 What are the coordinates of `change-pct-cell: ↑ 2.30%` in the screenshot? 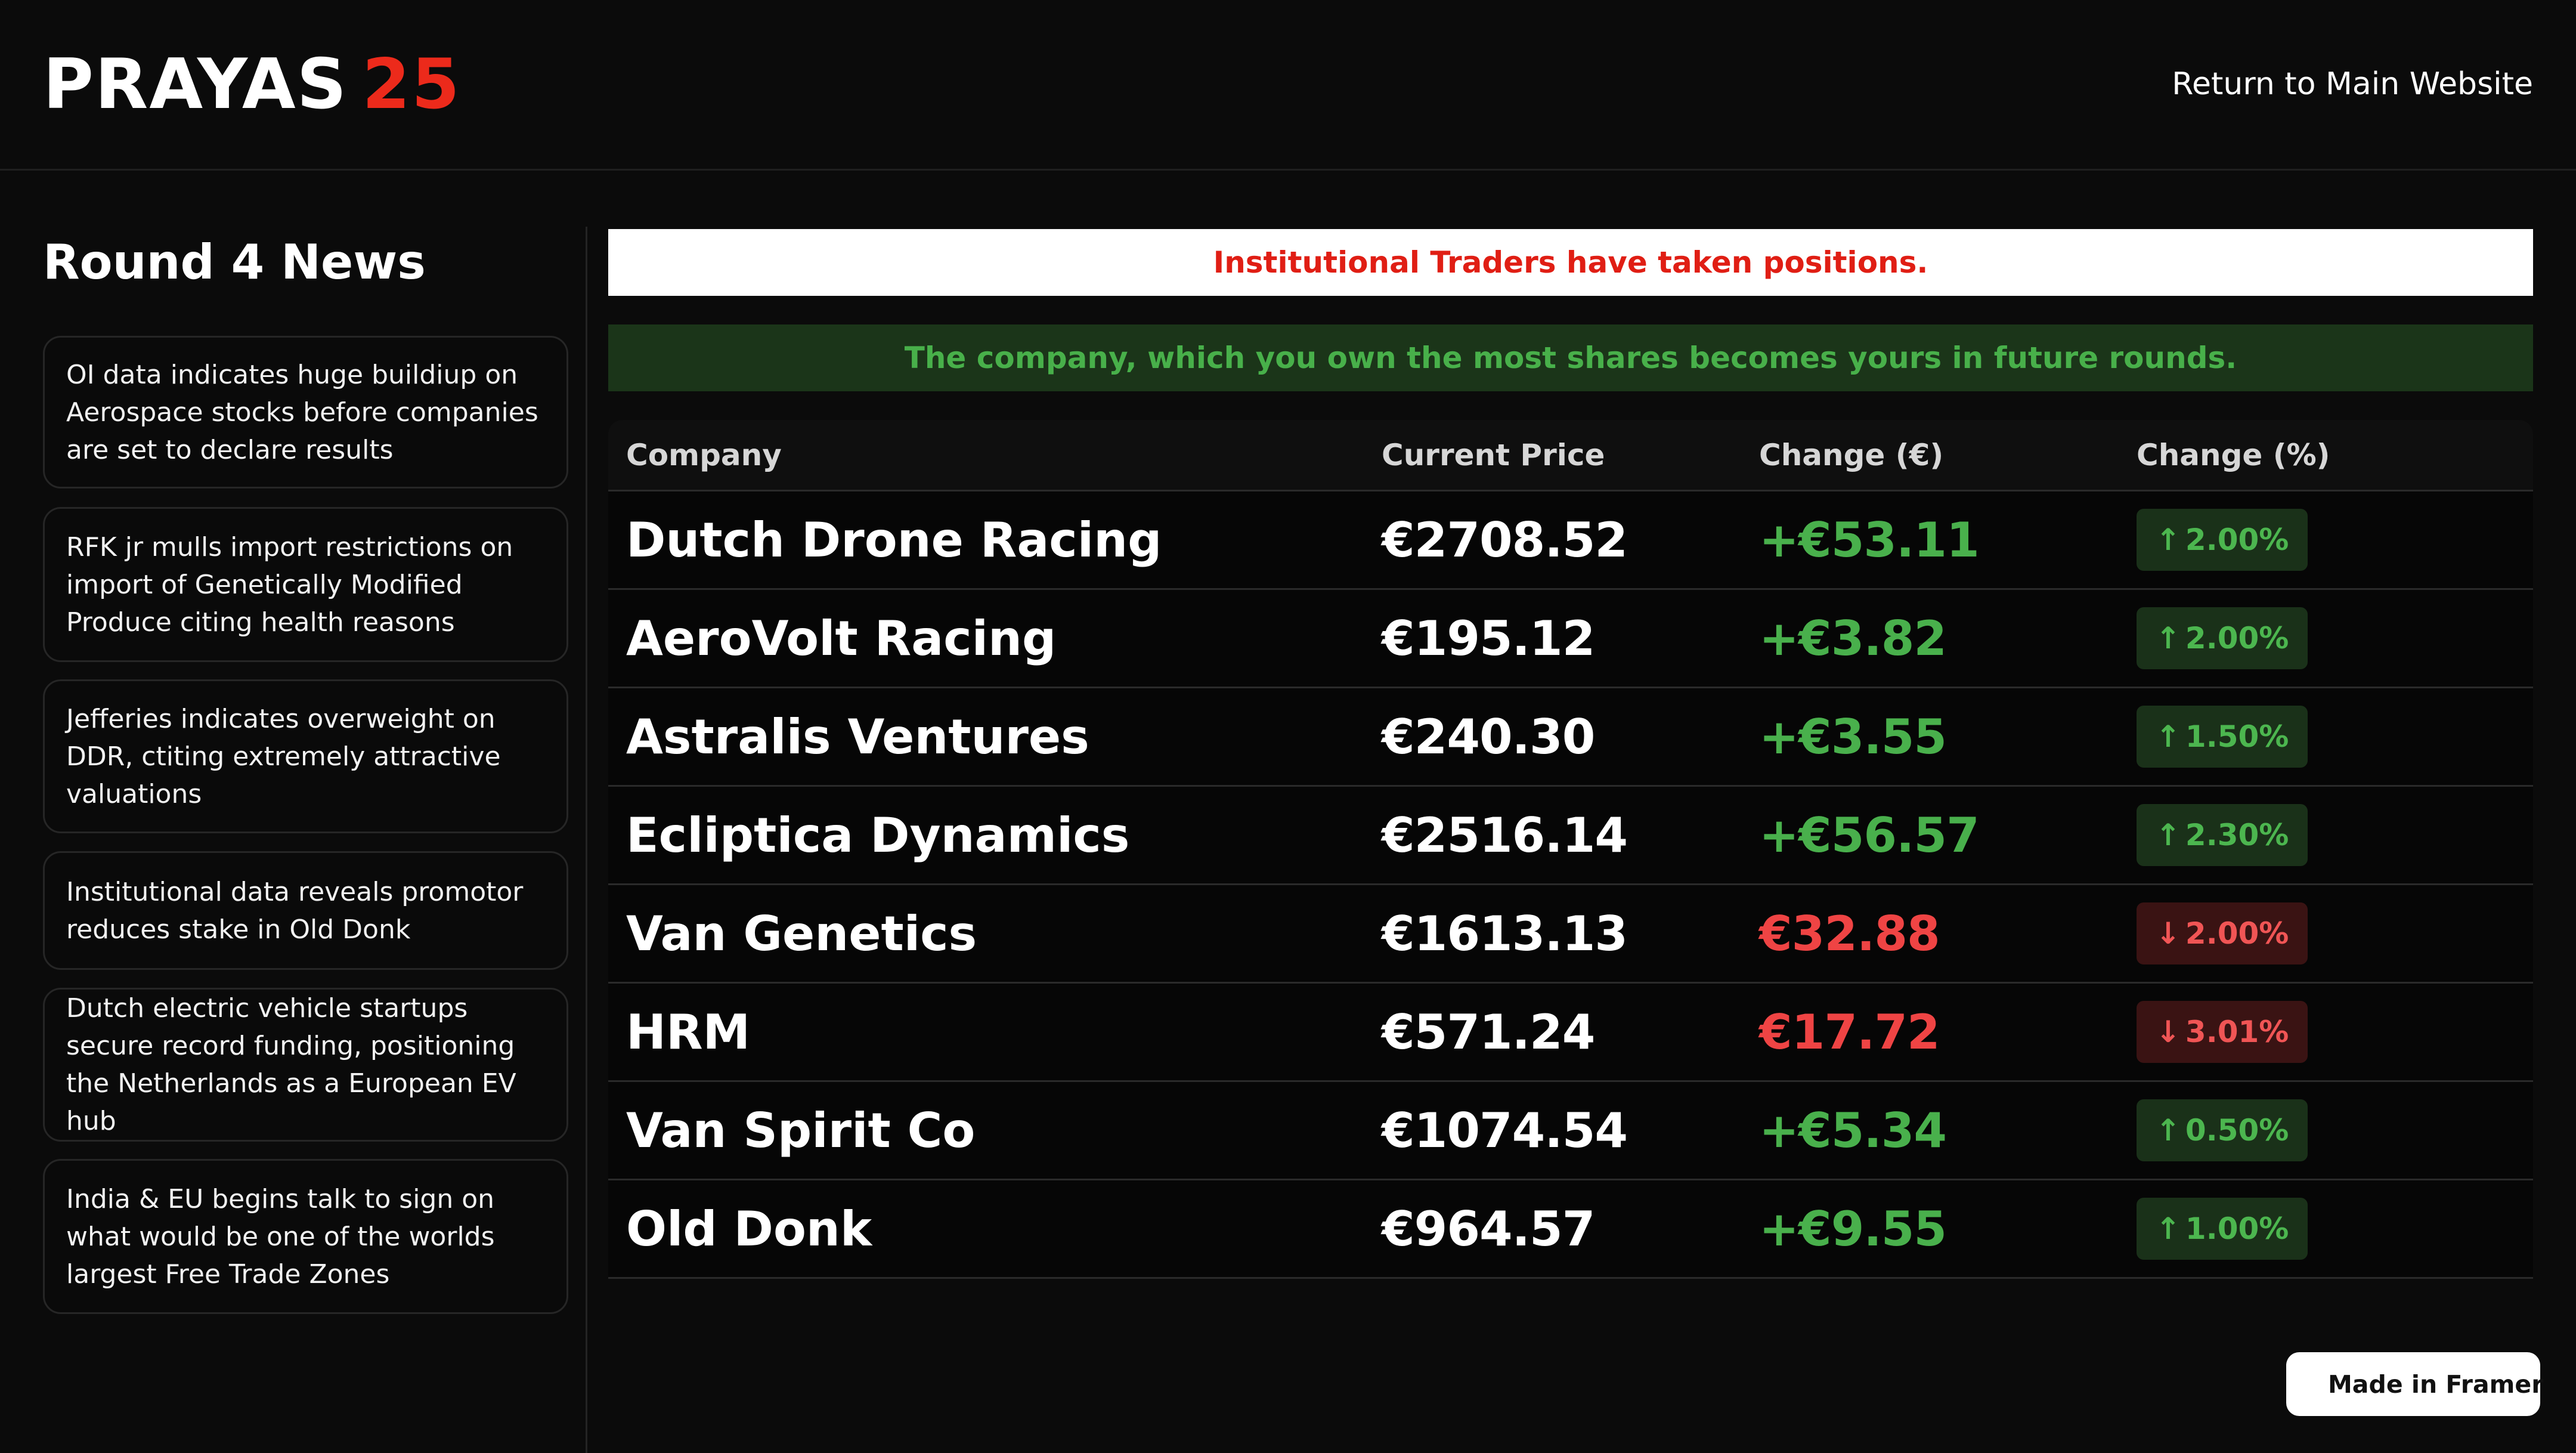 It's located at (2223, 835).